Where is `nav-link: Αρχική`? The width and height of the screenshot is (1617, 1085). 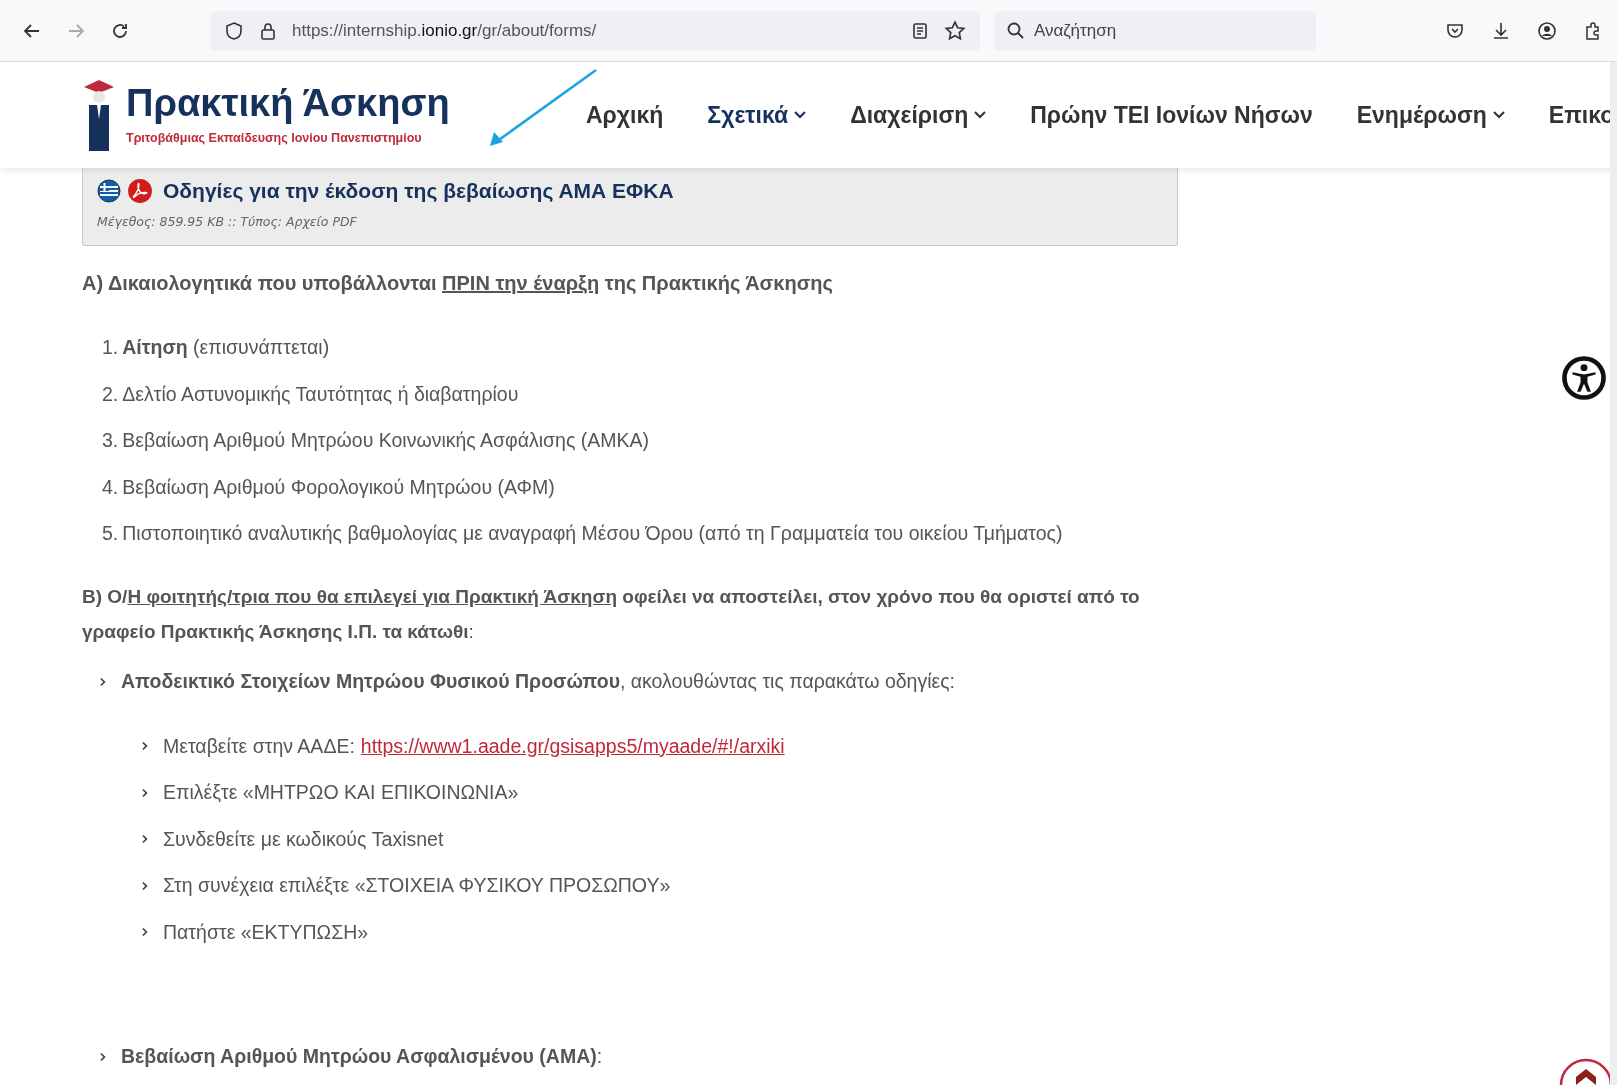
nav-link: Αρχική is located at coordinates (625, 115).